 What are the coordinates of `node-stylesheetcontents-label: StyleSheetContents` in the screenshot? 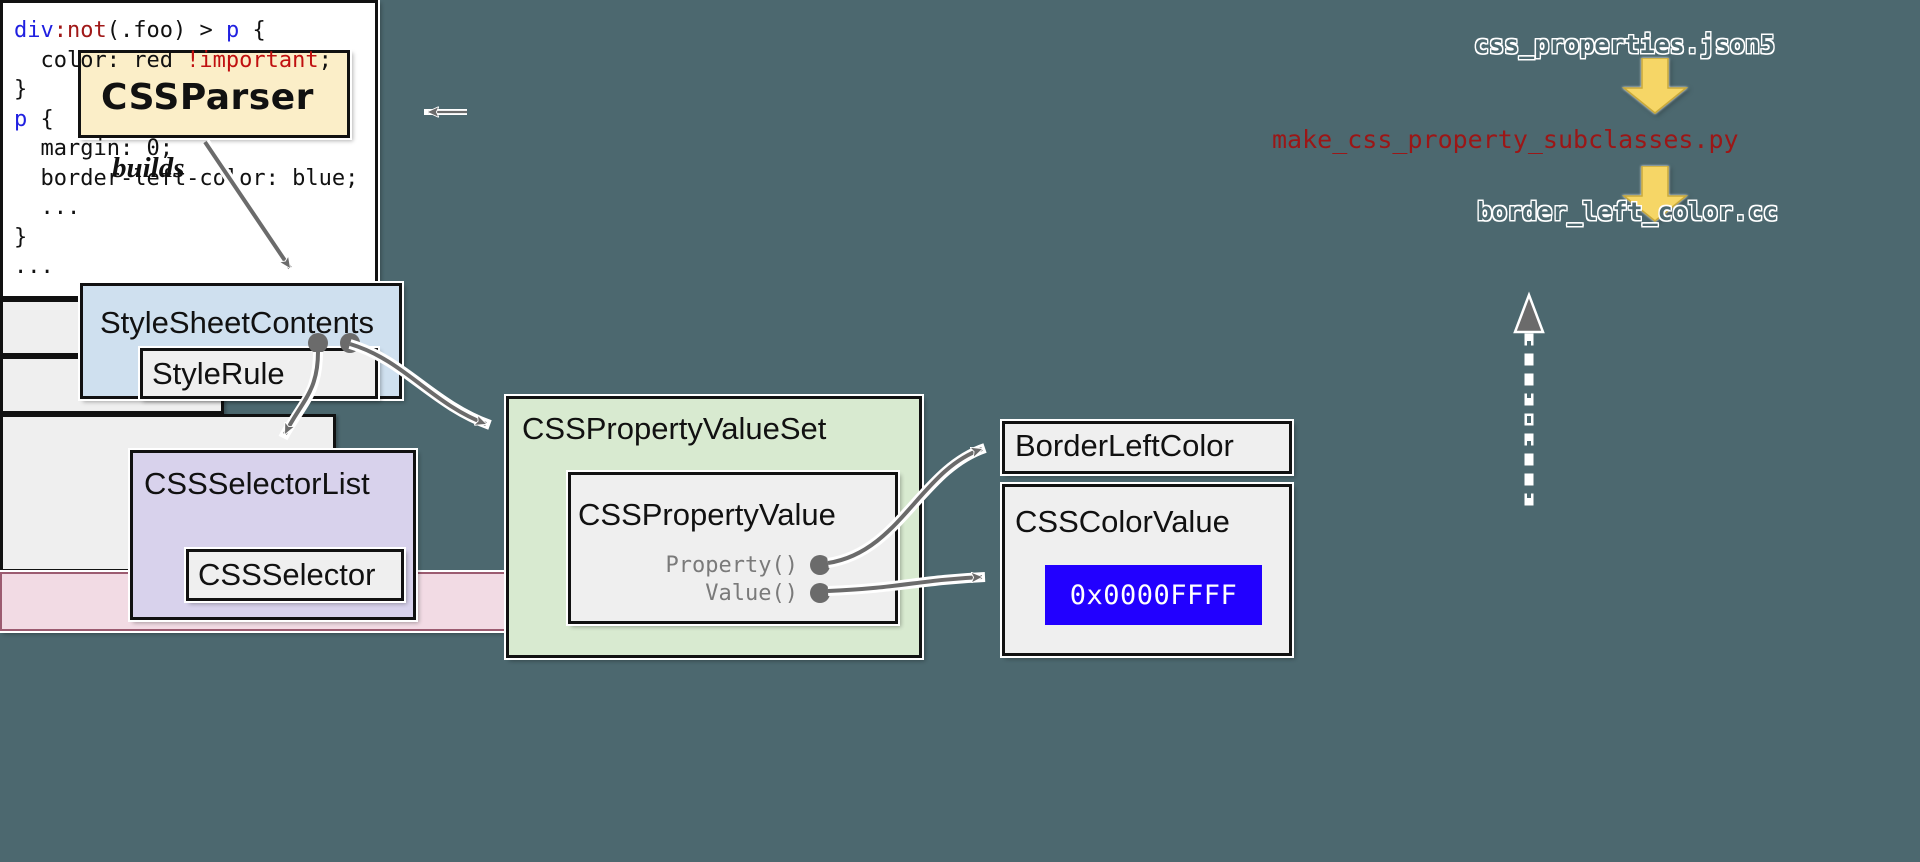 It's located at (237, 322).